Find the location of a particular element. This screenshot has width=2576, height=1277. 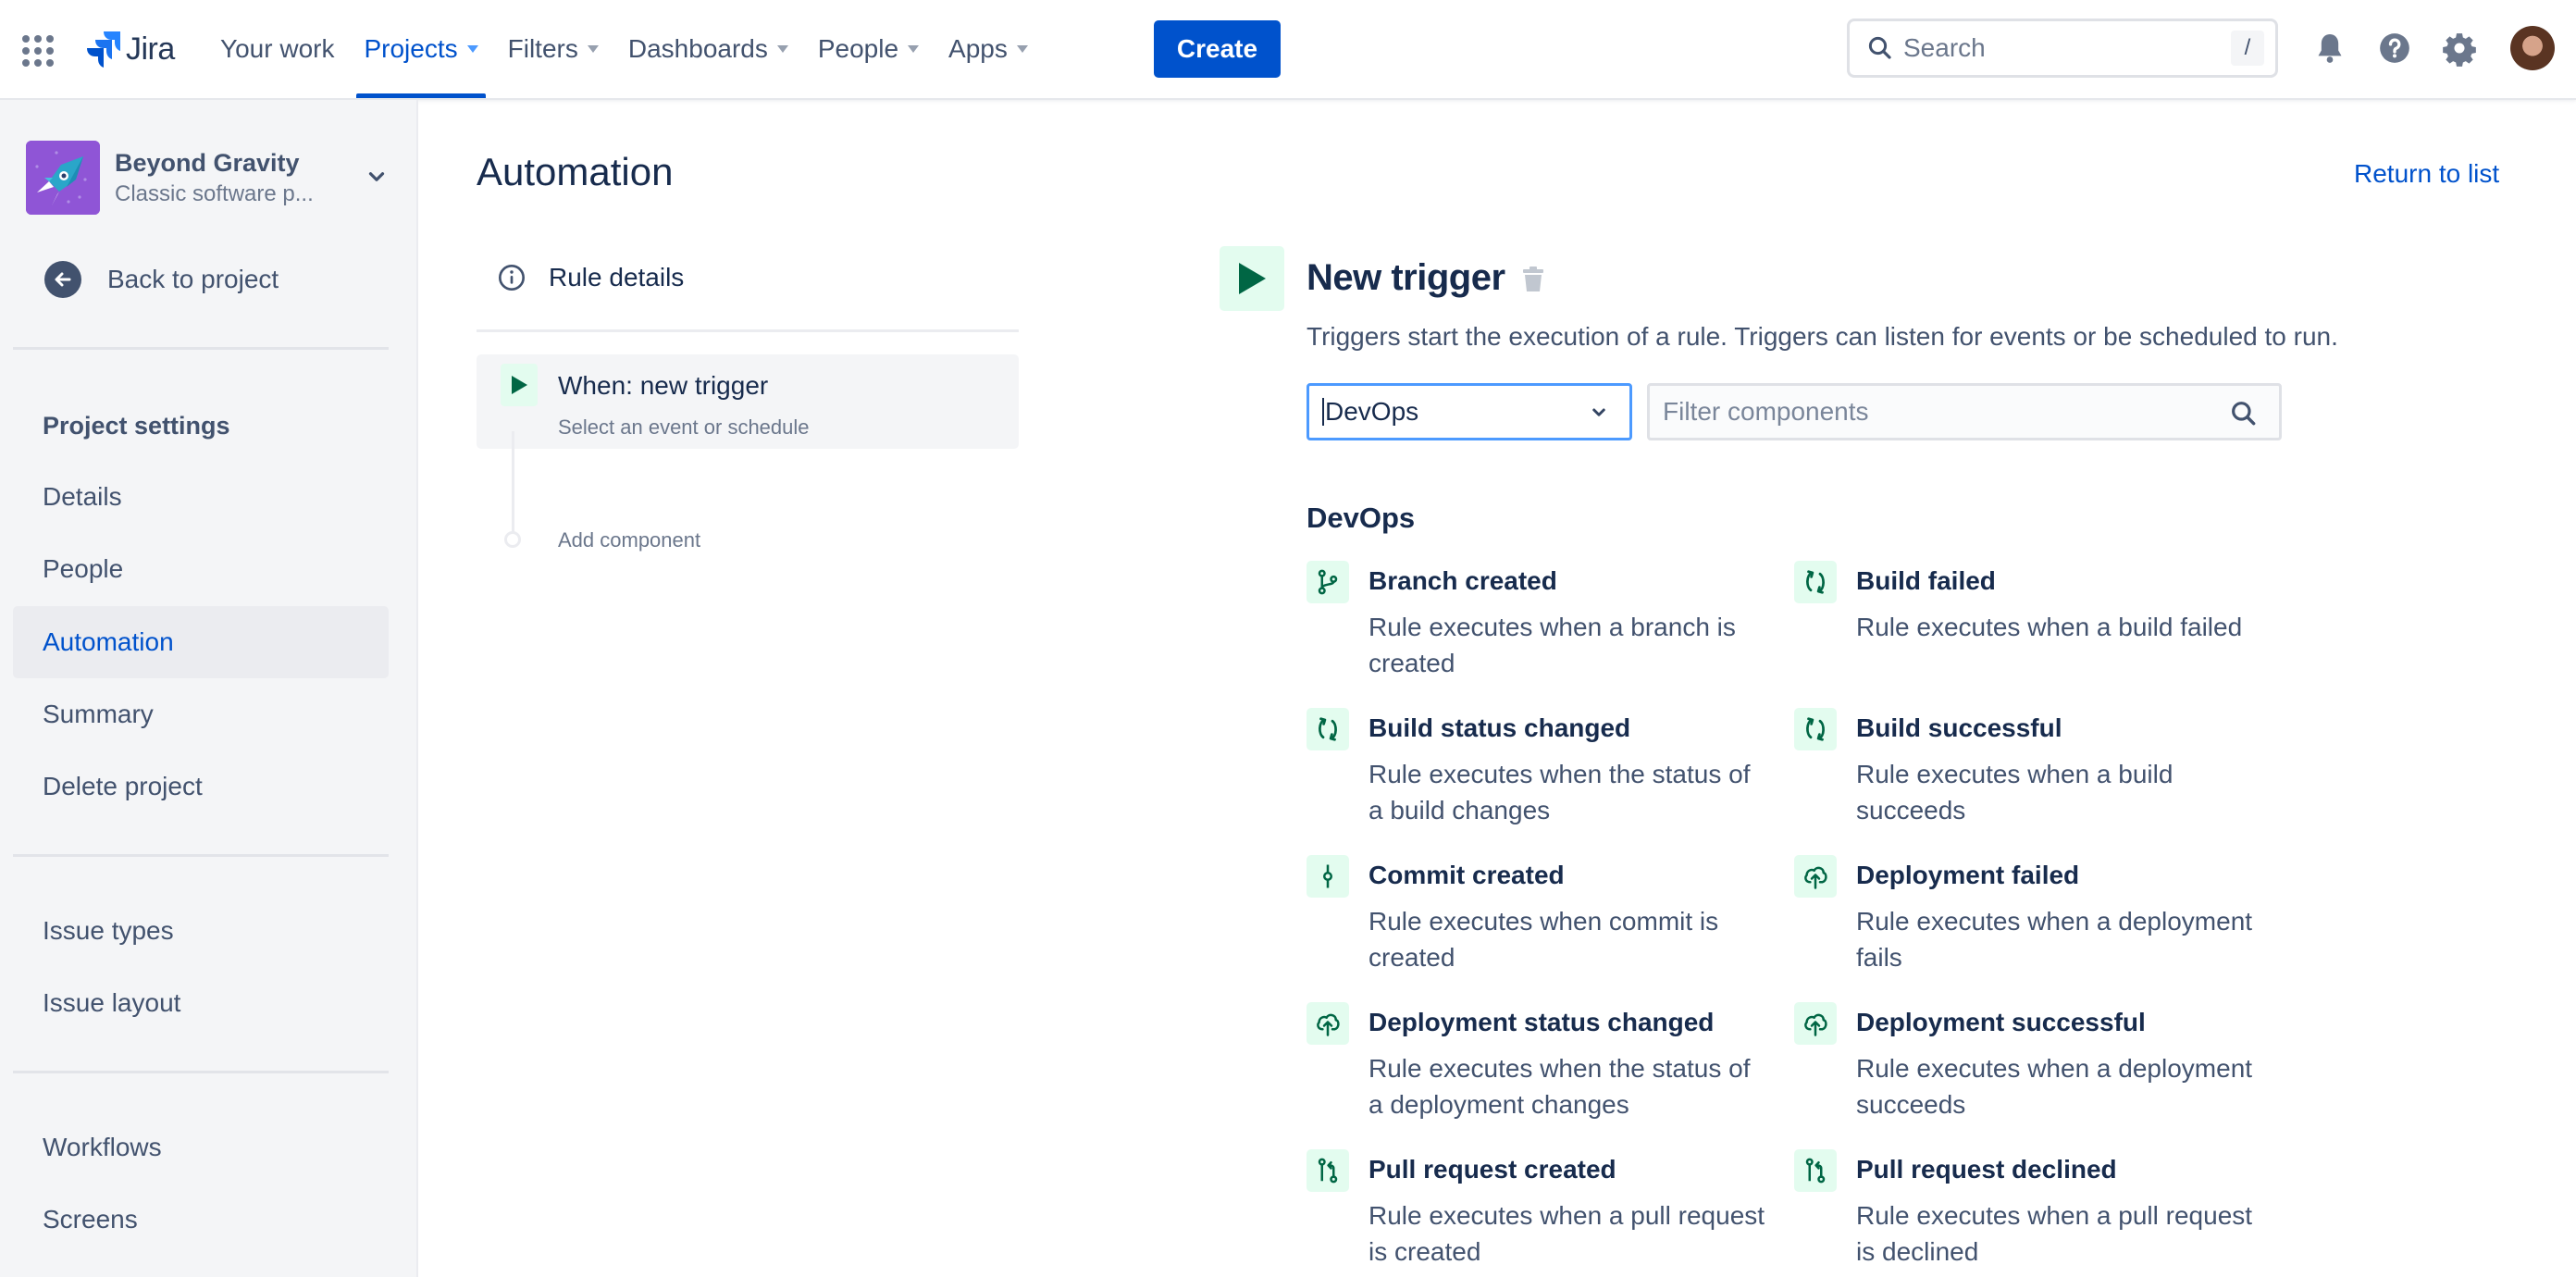

sidebar-item-issue-layout: Issue layout is located at coordinates (201, 1003).